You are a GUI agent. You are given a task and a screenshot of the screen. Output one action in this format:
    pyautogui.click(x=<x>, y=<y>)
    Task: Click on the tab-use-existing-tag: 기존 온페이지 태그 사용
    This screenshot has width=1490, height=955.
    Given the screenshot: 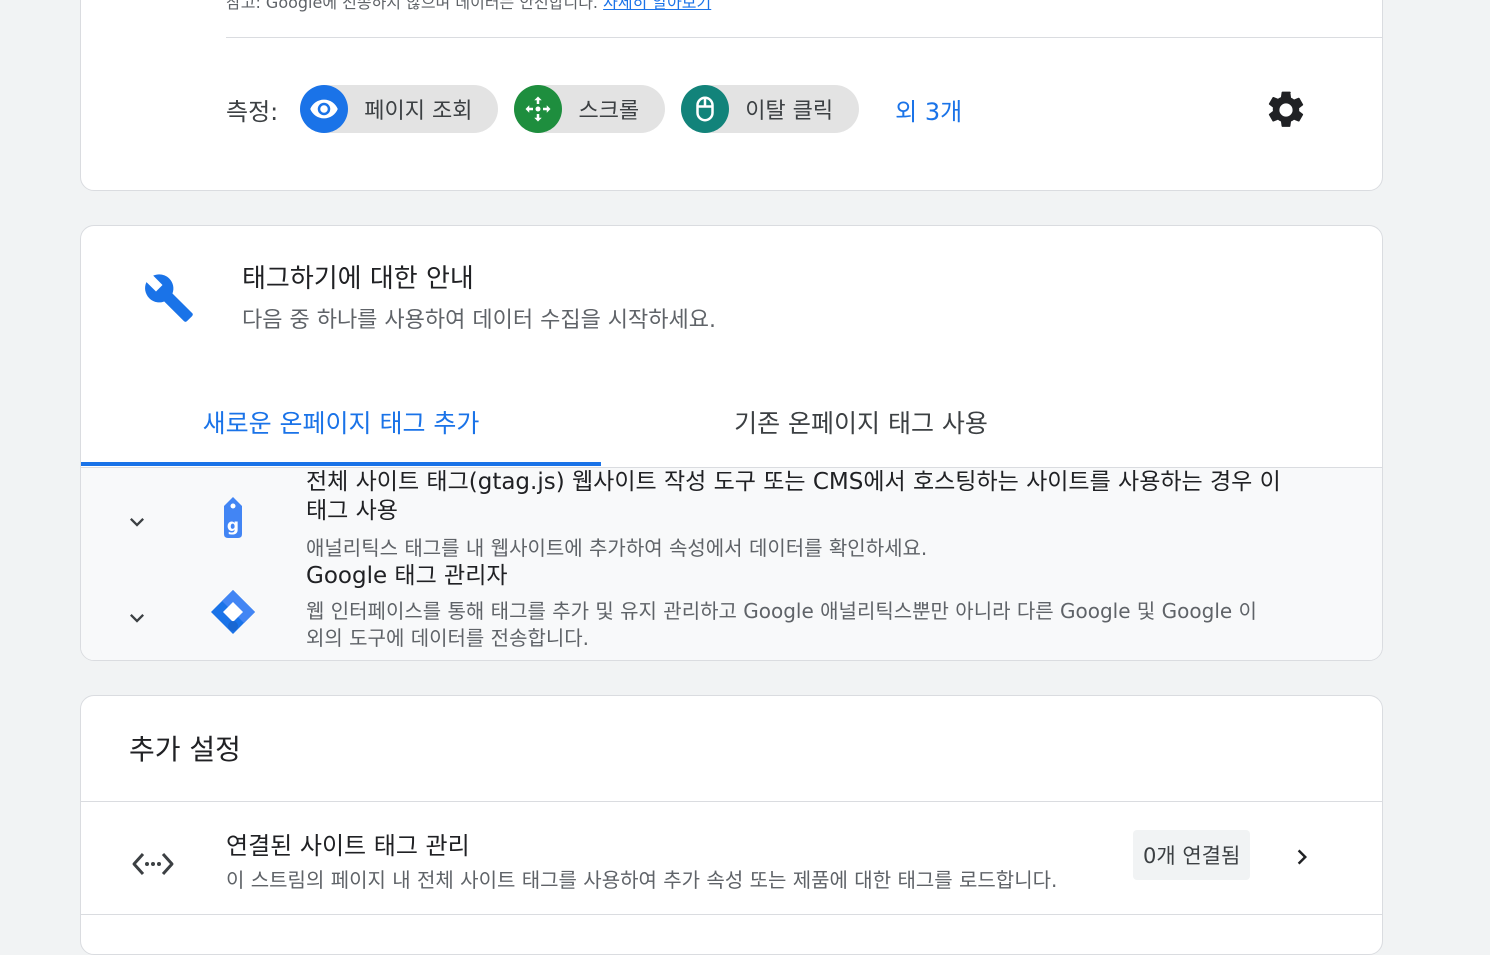 What is the action you would take?
    pyautogui.click(x=861, y=422)
    